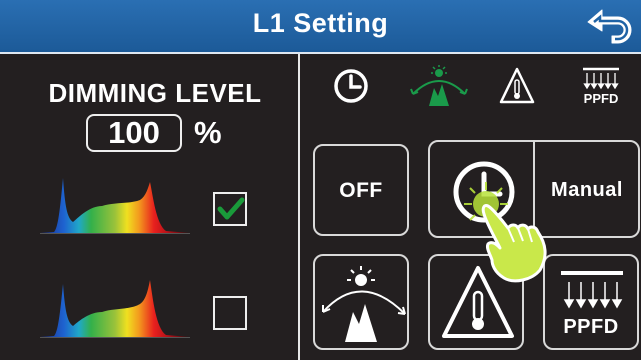  I want to click on dimming-level-label: DIMMING LEVEL, so click(155, 93).